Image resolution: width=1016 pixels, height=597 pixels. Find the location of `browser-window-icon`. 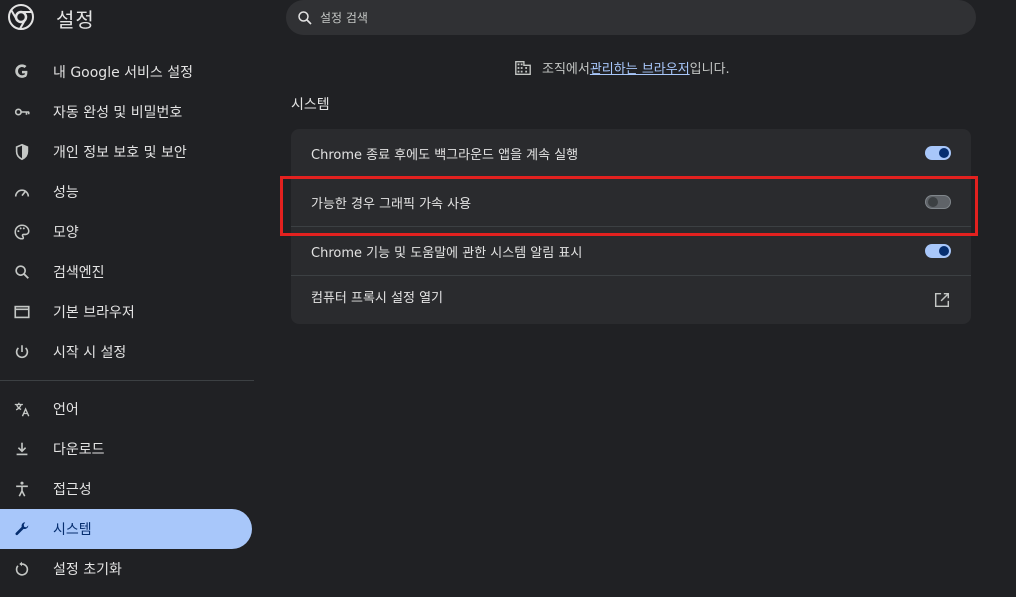

browser-window-icon is located at coordinates (22, 312).